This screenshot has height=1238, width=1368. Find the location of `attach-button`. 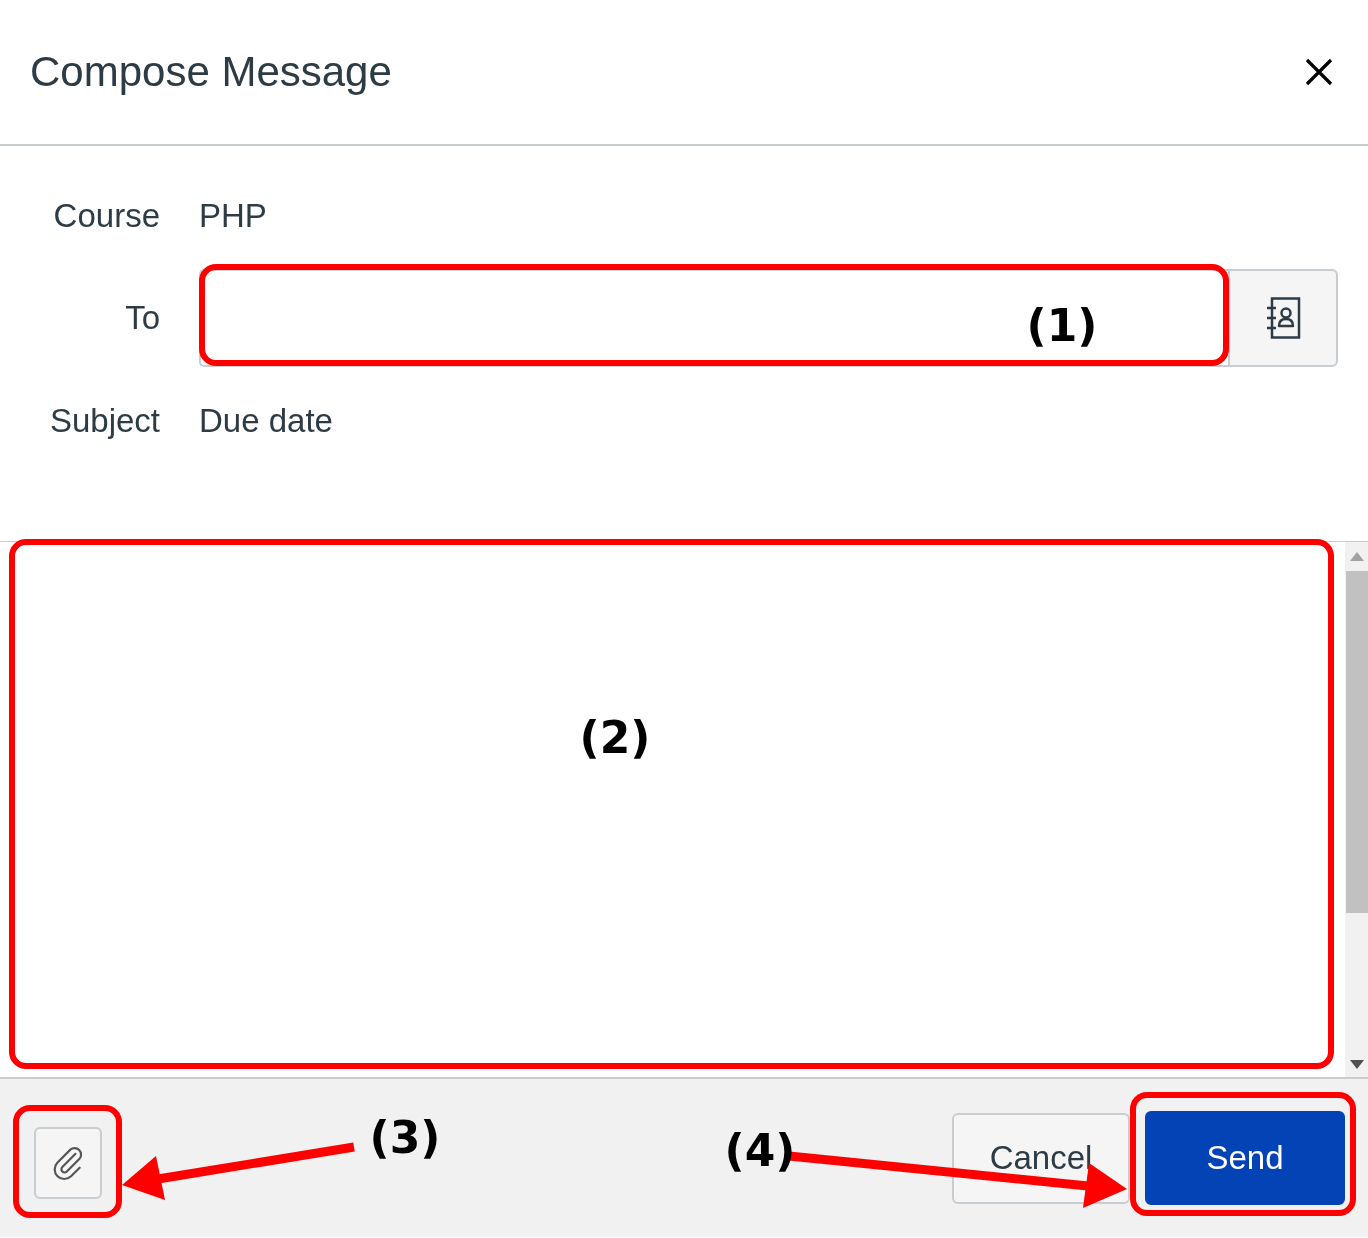

attach-button is located at coordinates (68, 1163).